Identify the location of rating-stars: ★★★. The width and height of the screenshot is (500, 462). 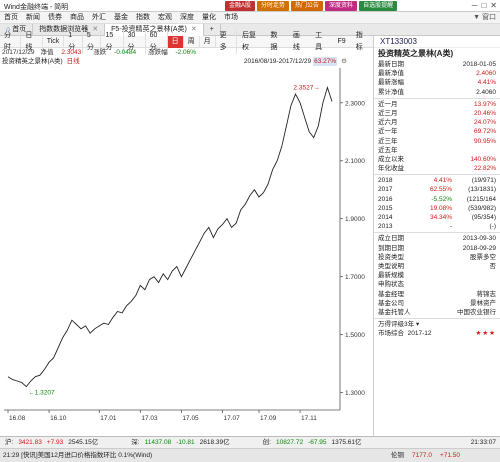
(485, 334).